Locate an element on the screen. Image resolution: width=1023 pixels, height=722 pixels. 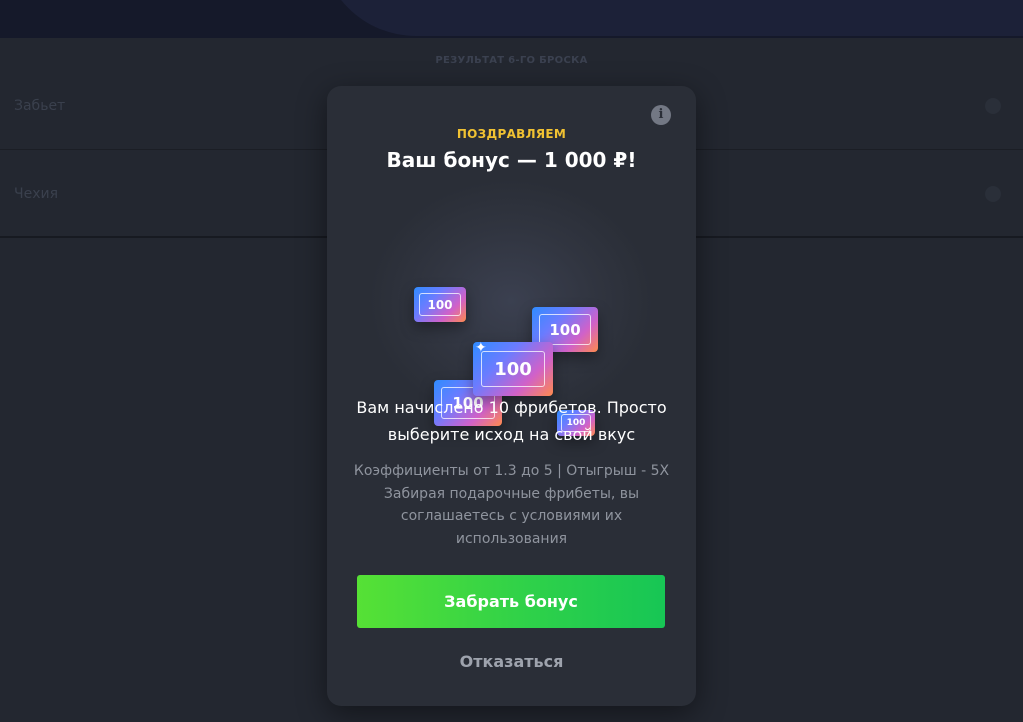
header-decoration is located at coordinates (671, 18).